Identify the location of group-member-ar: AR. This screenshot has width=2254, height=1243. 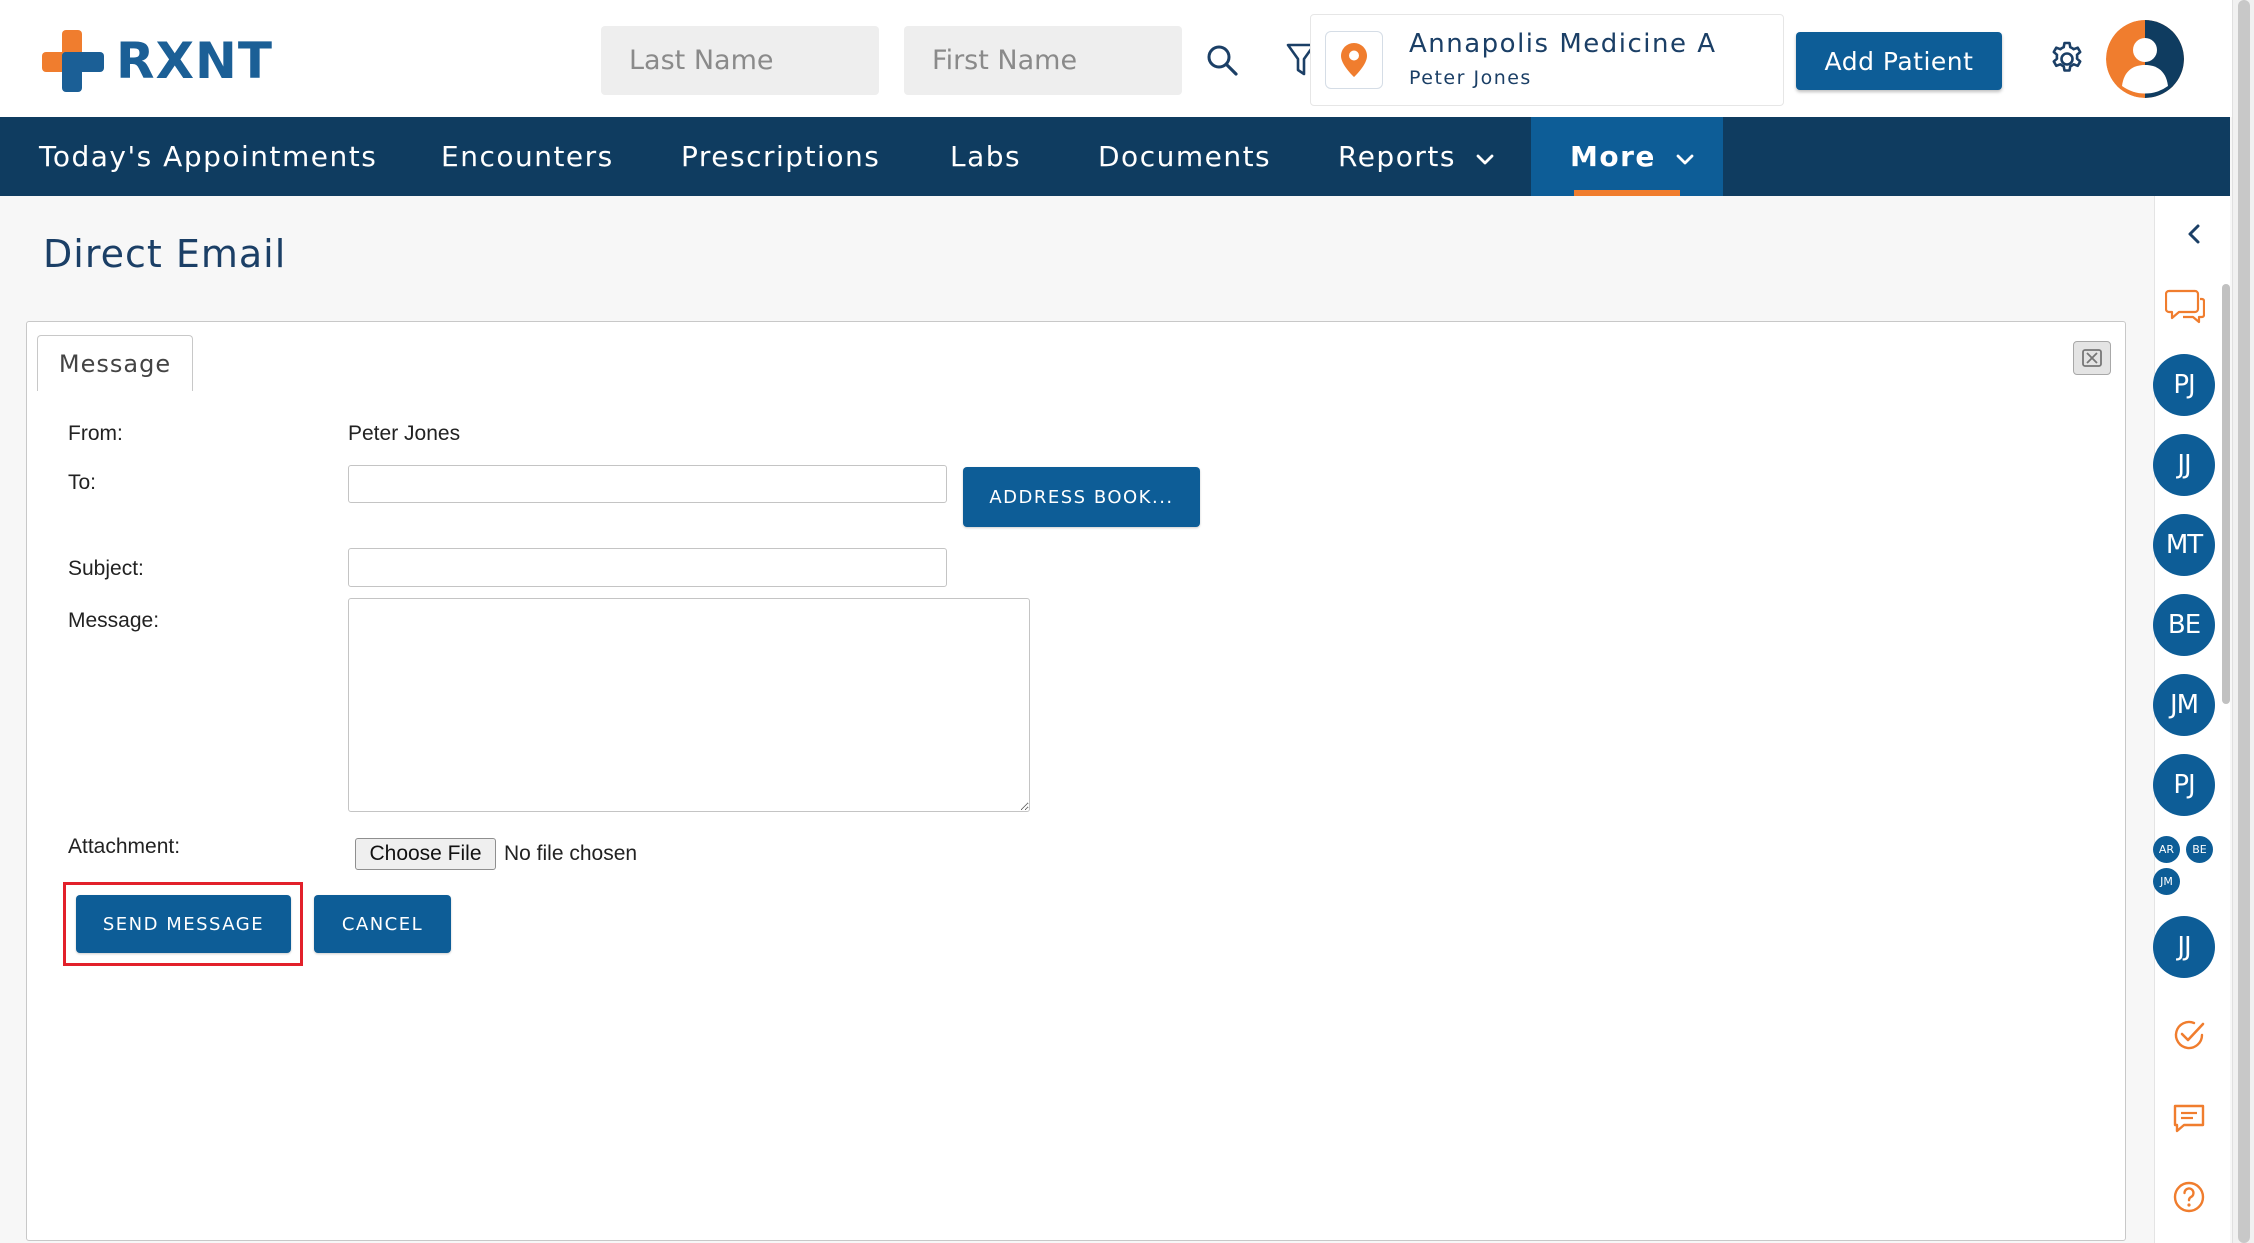
(2166, 849).